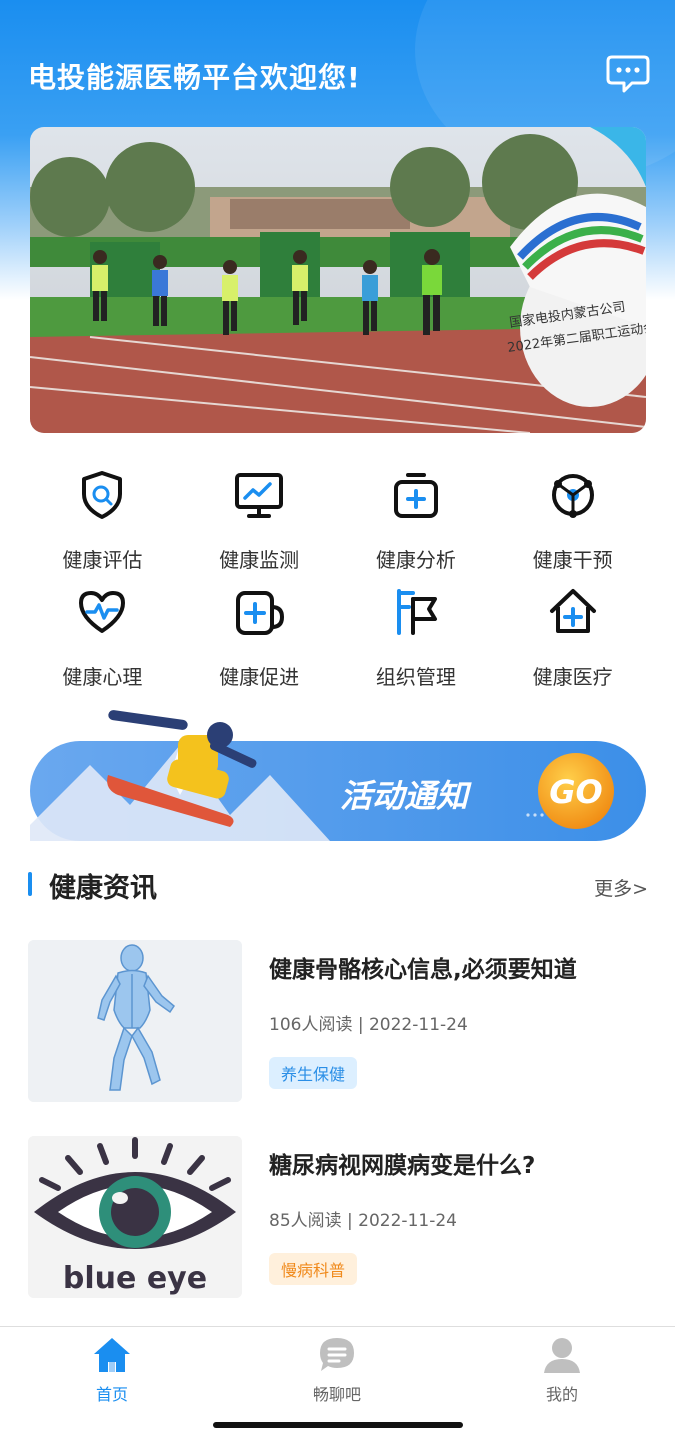 The height and width of the screenshot is (1440, 675). Describe the element at coordinates (338, 1425) in the screenshot. I see `home-indicator` at that location.